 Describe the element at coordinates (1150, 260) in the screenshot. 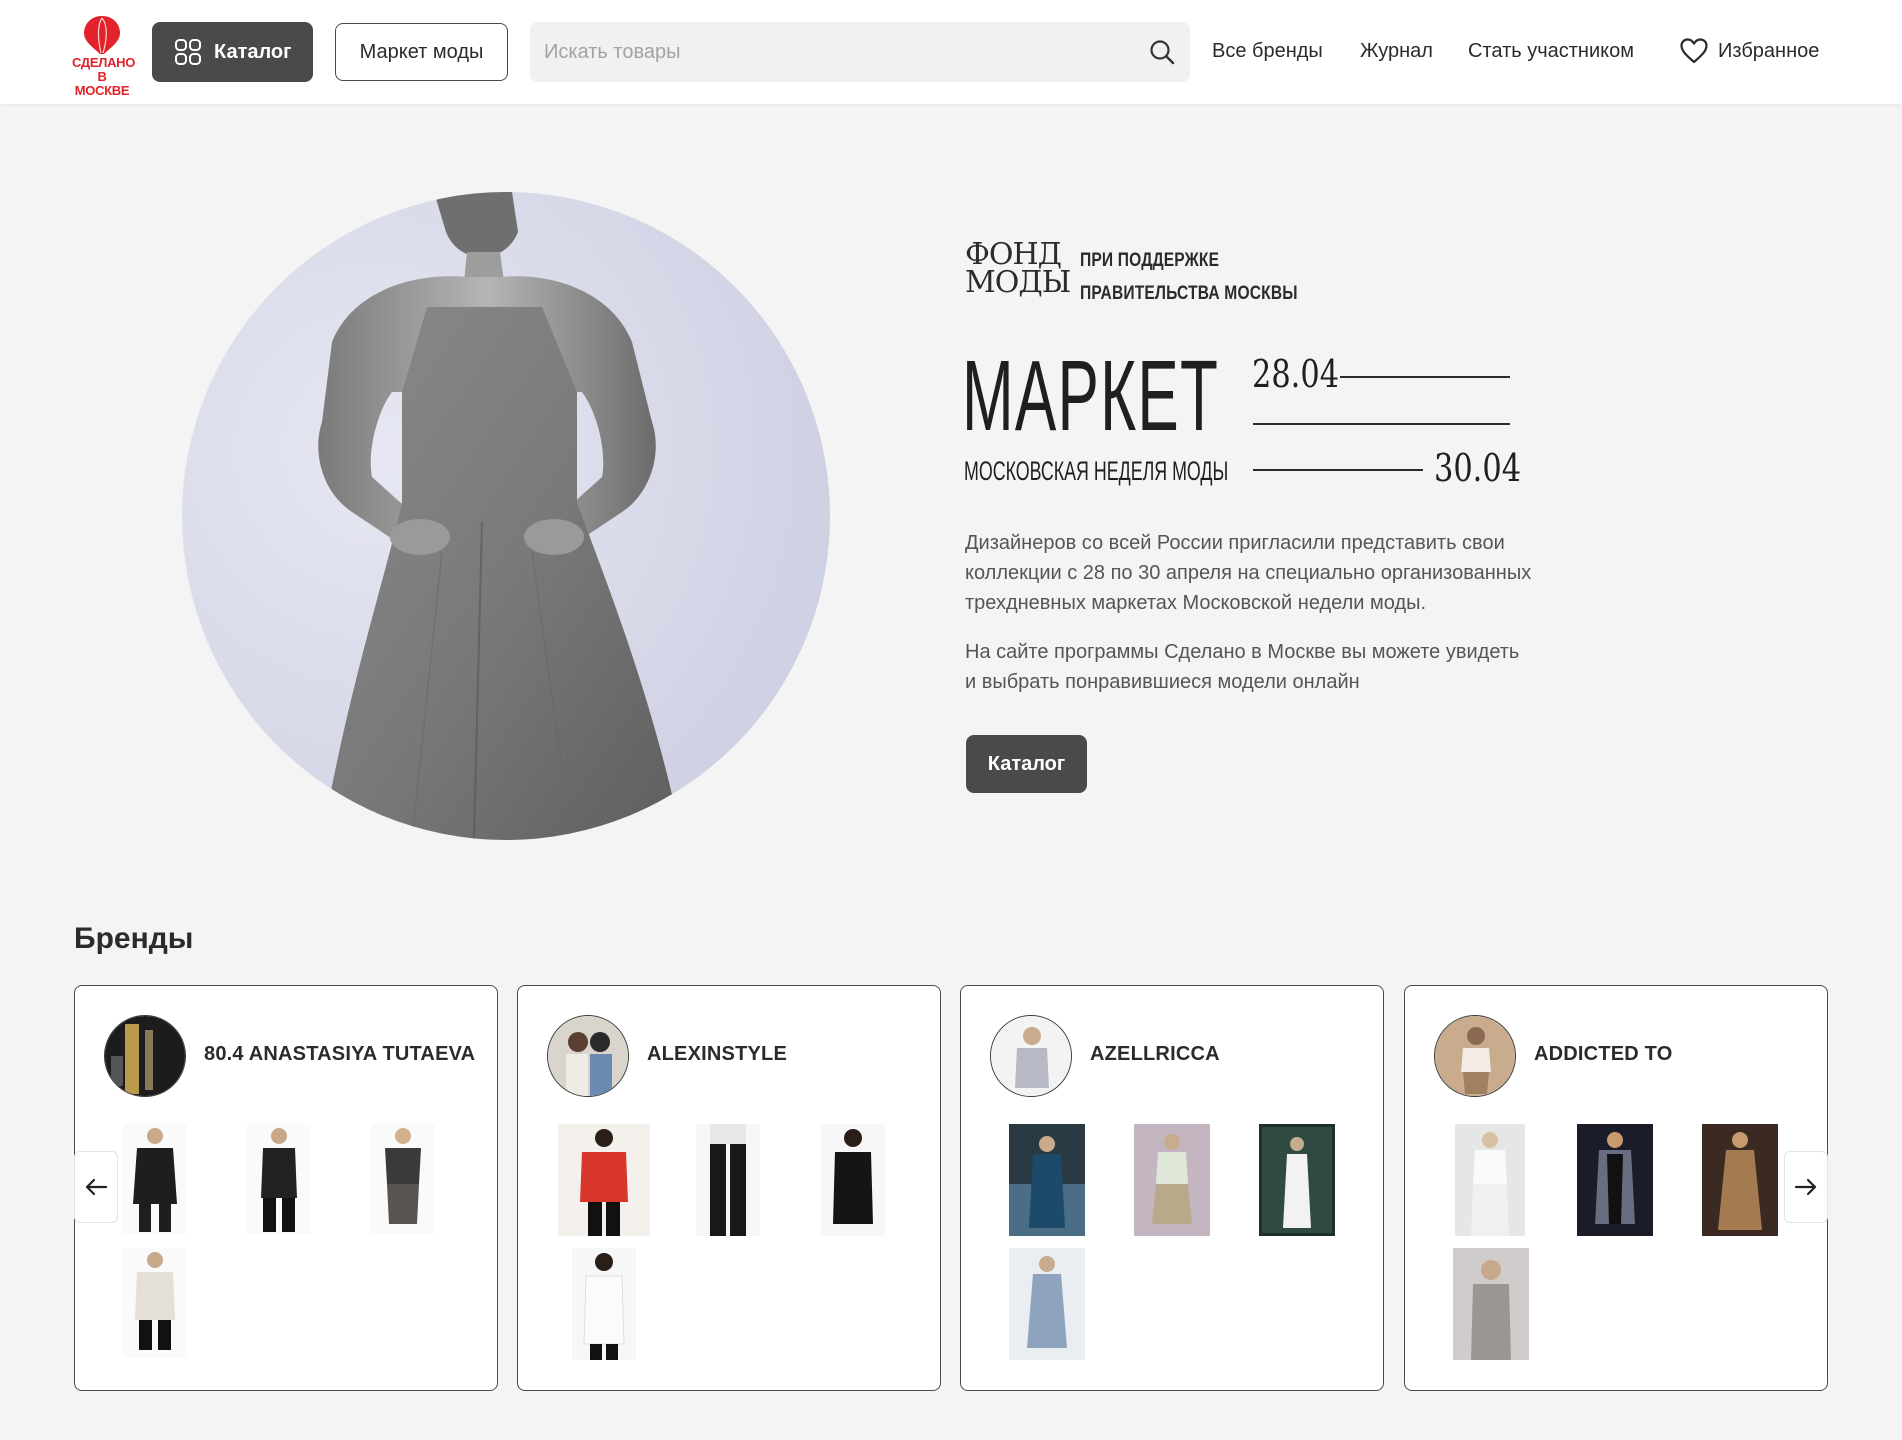

I see `support-line-1: ПРИ ПОДДЕРЖКЕ` at that location.